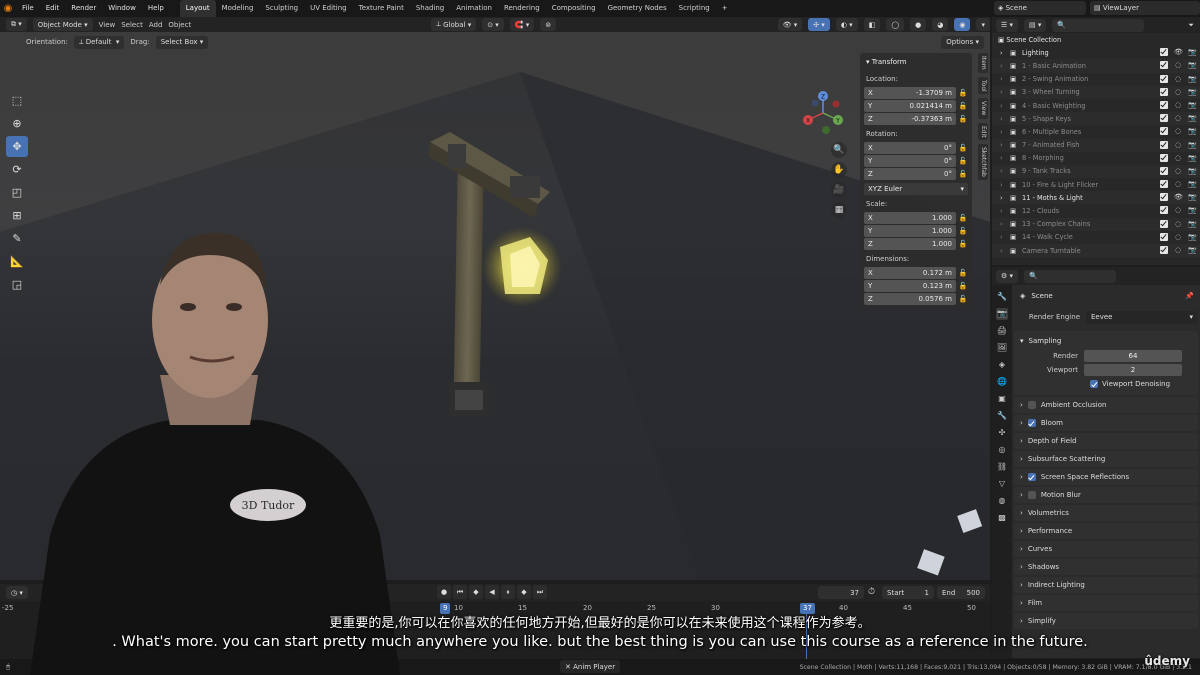 Image resolution: width=1200 pixels, height=675 pixels. Describe the element at coordinates (1007, 276) in the screenshot. I see `properties-editor-type-icon: ⚙ ▾` at that location.